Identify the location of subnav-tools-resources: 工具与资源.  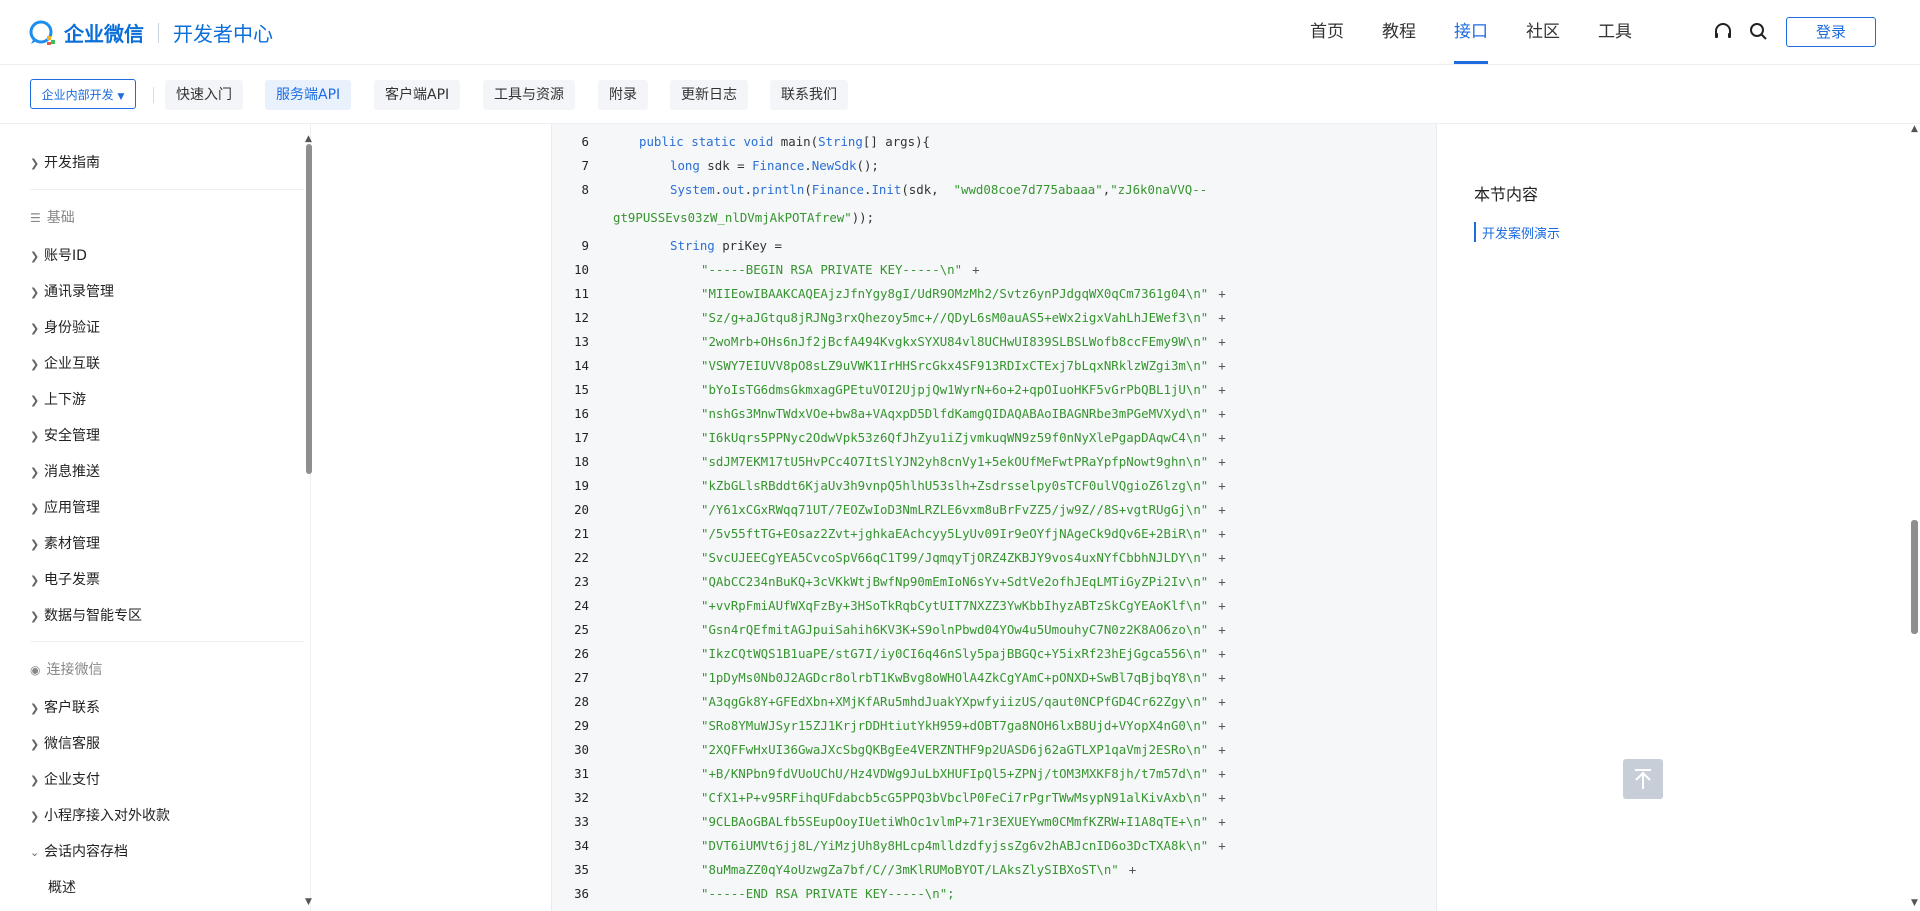
(529, 95).